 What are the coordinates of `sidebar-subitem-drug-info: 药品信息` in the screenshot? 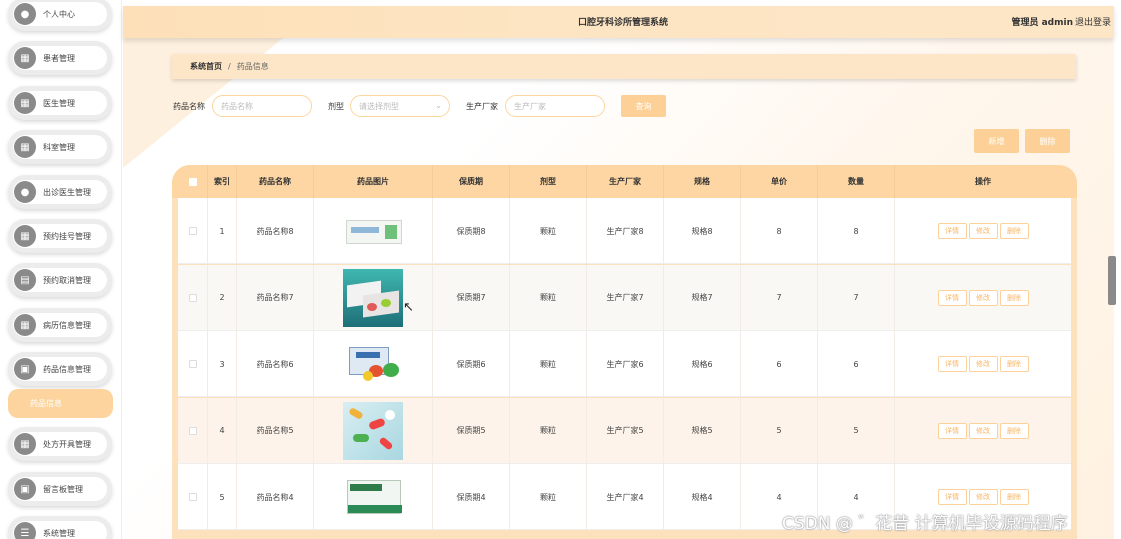 It's located at (60, 403).